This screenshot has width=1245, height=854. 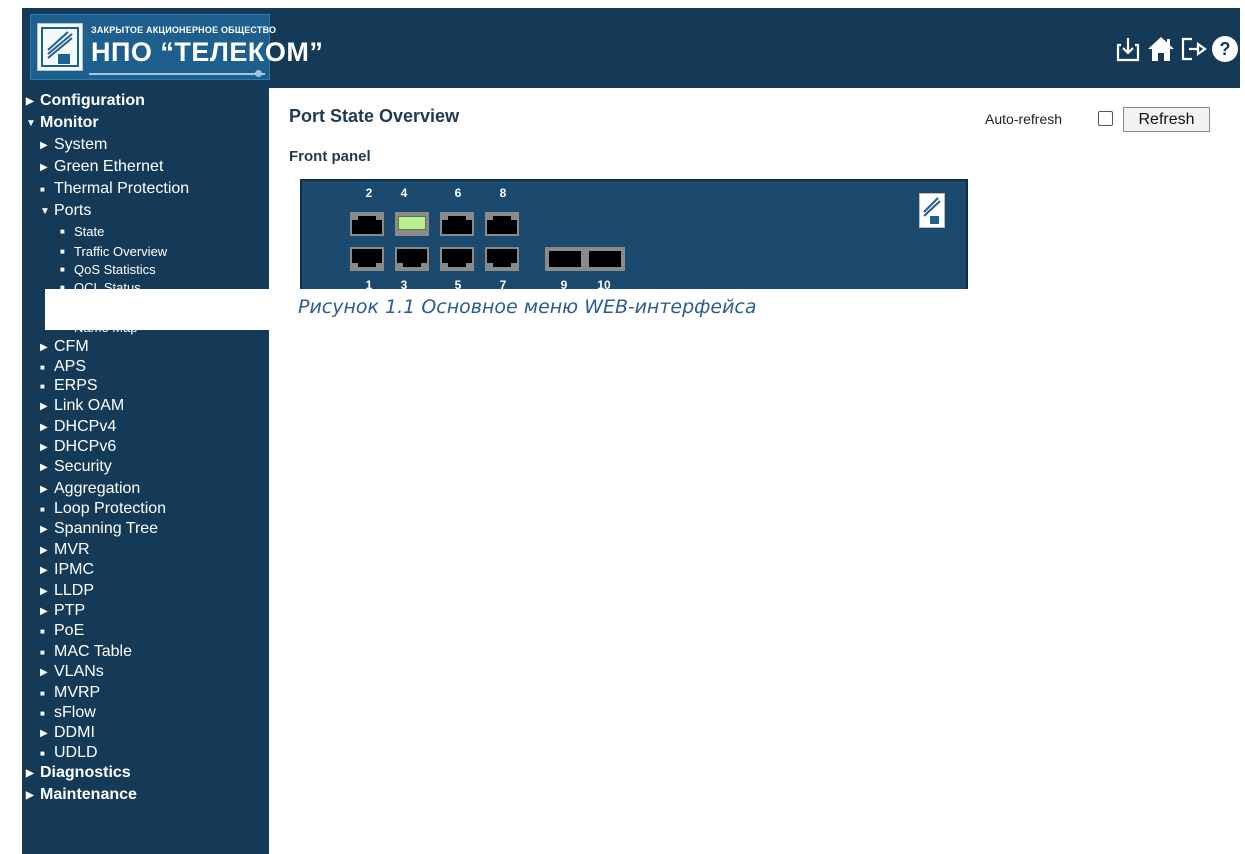 What do you see at coordinates (83, 466) in the screenshot?
I see `sidebar-item-label: Security` at bounding box center [83, 466].